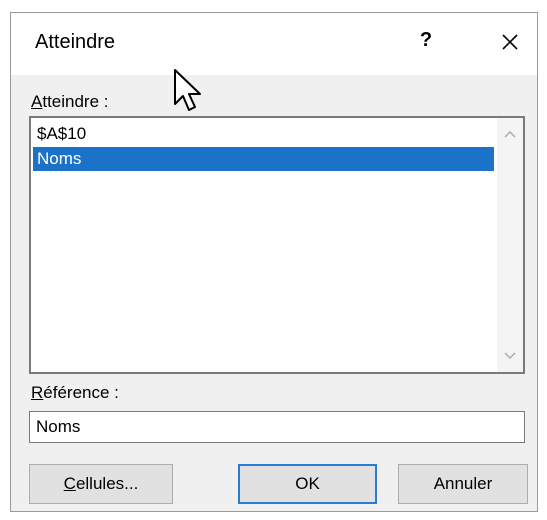 The width and height of the screenshot is (547, 520). I want to click on title-bar: Atteindre ?, so click(274, 44).